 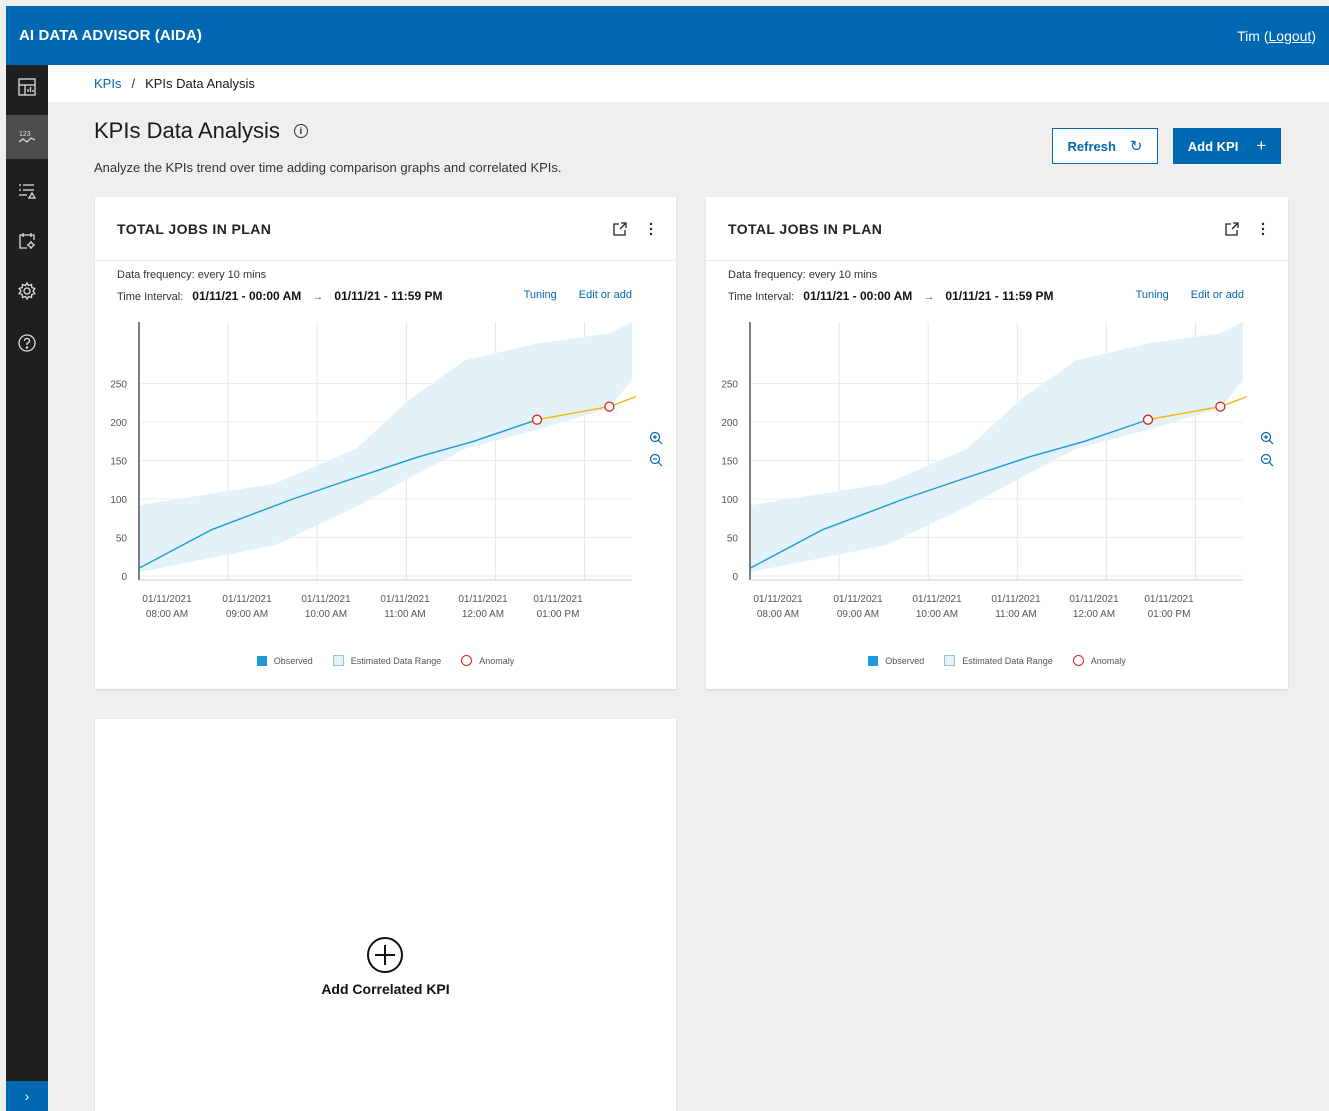 What do you see at coordinates (27, 291) in the screenshot?
I see `gear-icon` at bounding box center [27, 291].